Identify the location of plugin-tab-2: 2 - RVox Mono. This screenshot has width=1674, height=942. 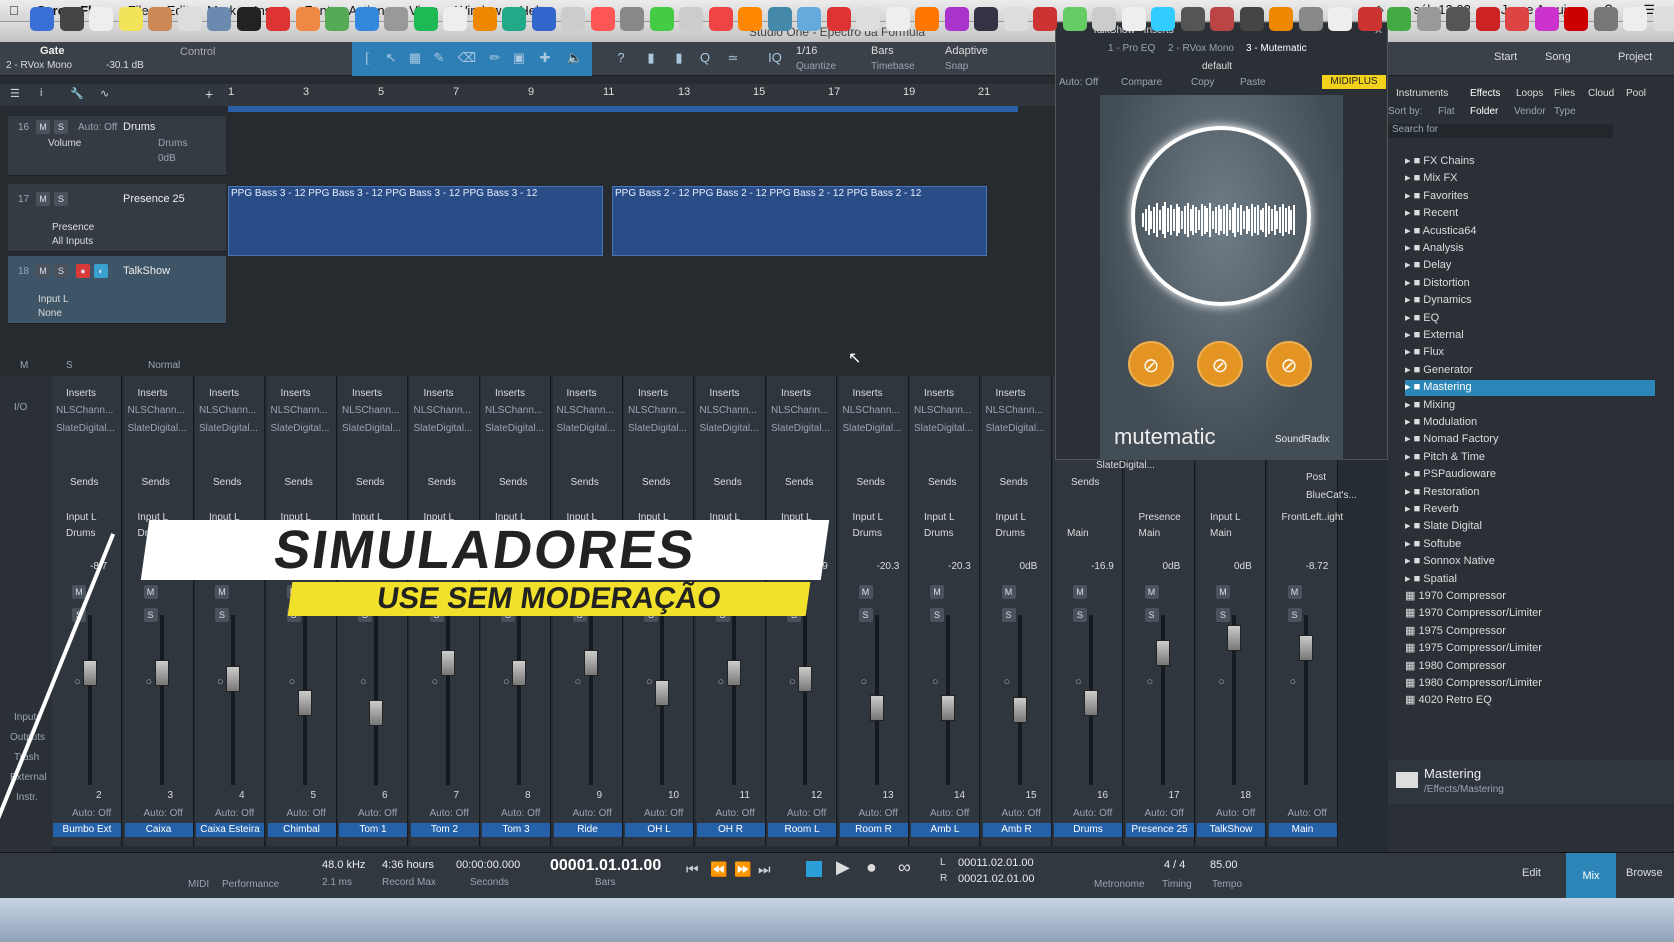
(1201, 48).